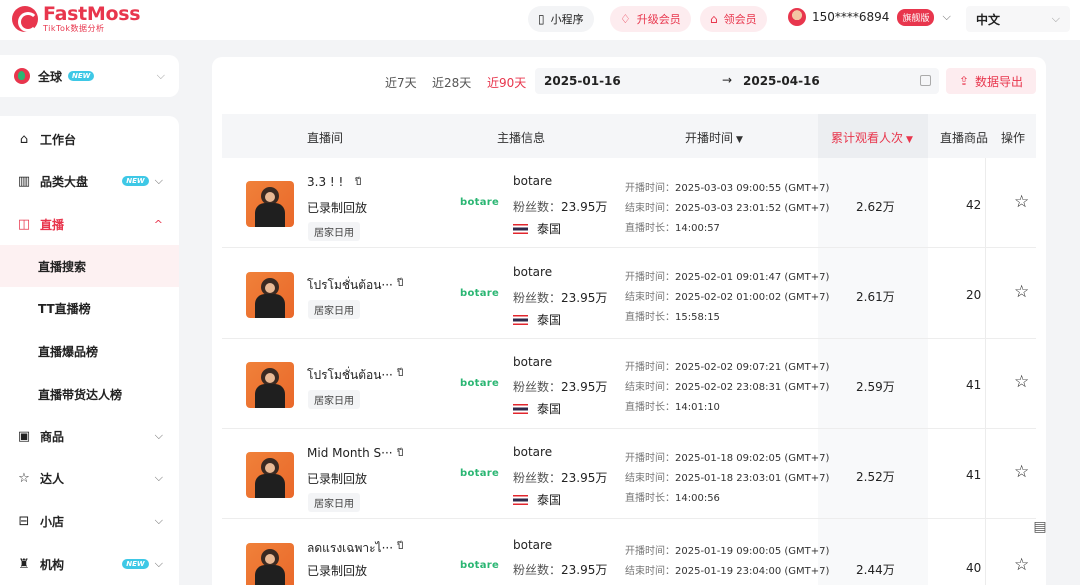 The image size is (1080, 585). Describe the element at coordinates (451, 82) in the screenshot. I see `range-28d: 近28天` at that location.